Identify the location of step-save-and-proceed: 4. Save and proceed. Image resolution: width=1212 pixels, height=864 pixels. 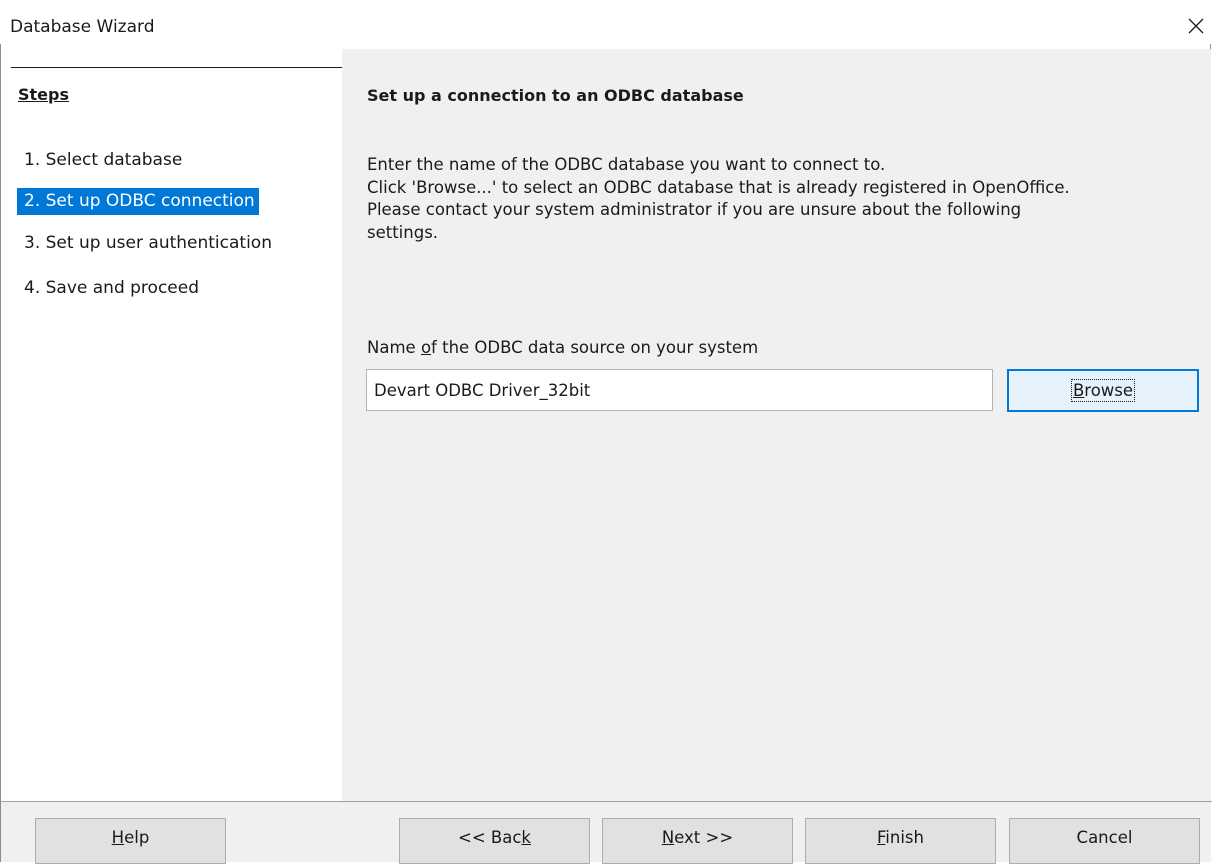
(110, 288).